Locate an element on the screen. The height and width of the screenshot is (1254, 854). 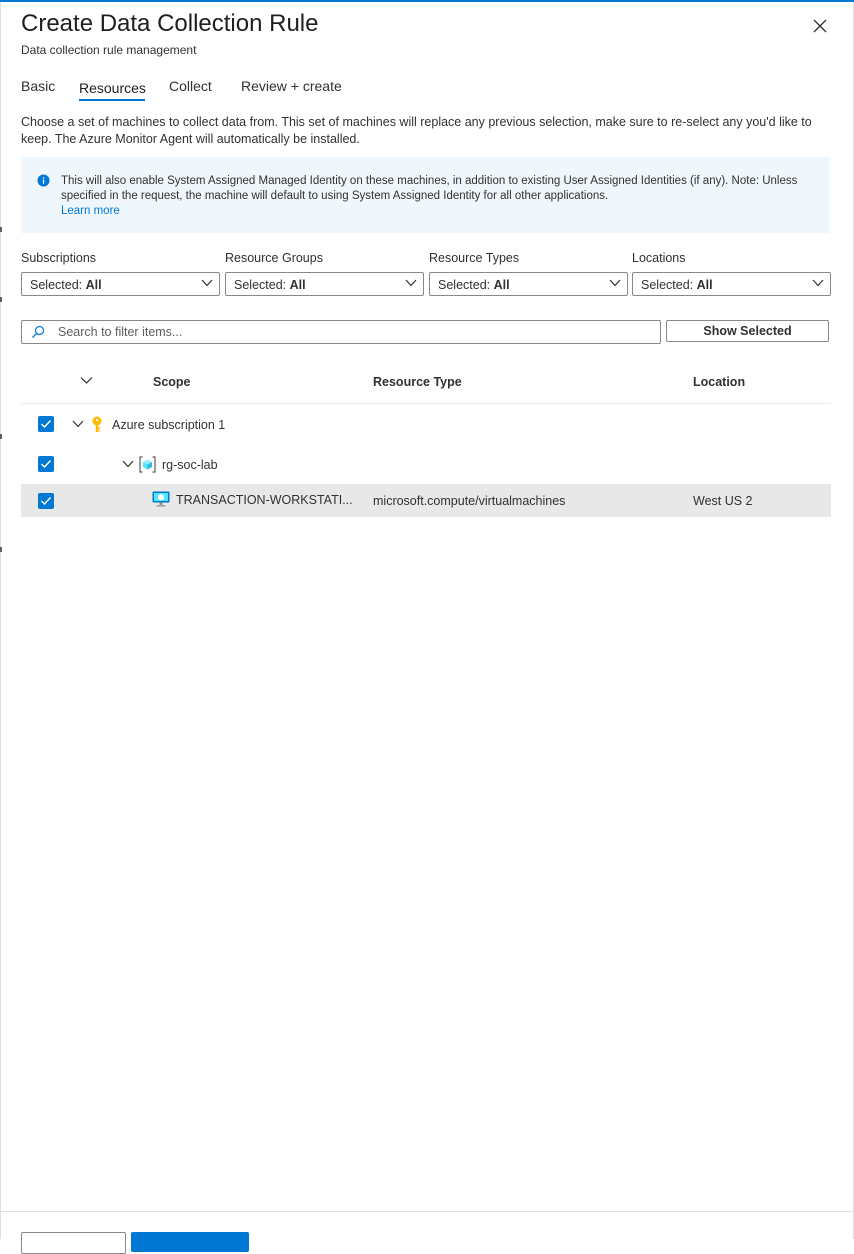
top-accent-bar is located at coordinates (427, 1).